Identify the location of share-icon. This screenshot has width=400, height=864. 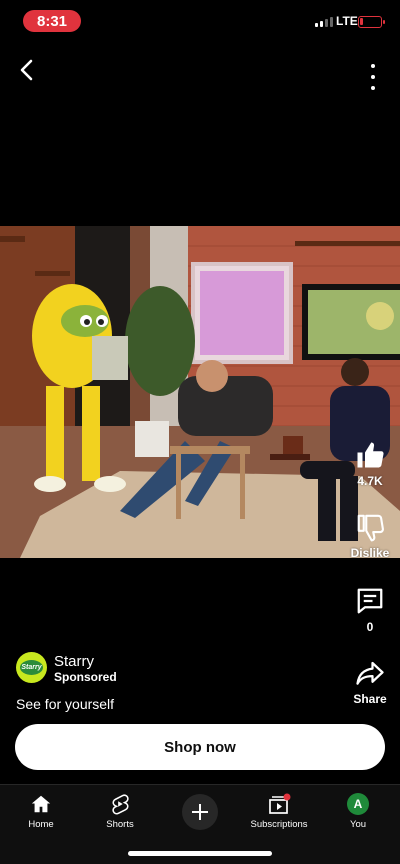
(370, 673).